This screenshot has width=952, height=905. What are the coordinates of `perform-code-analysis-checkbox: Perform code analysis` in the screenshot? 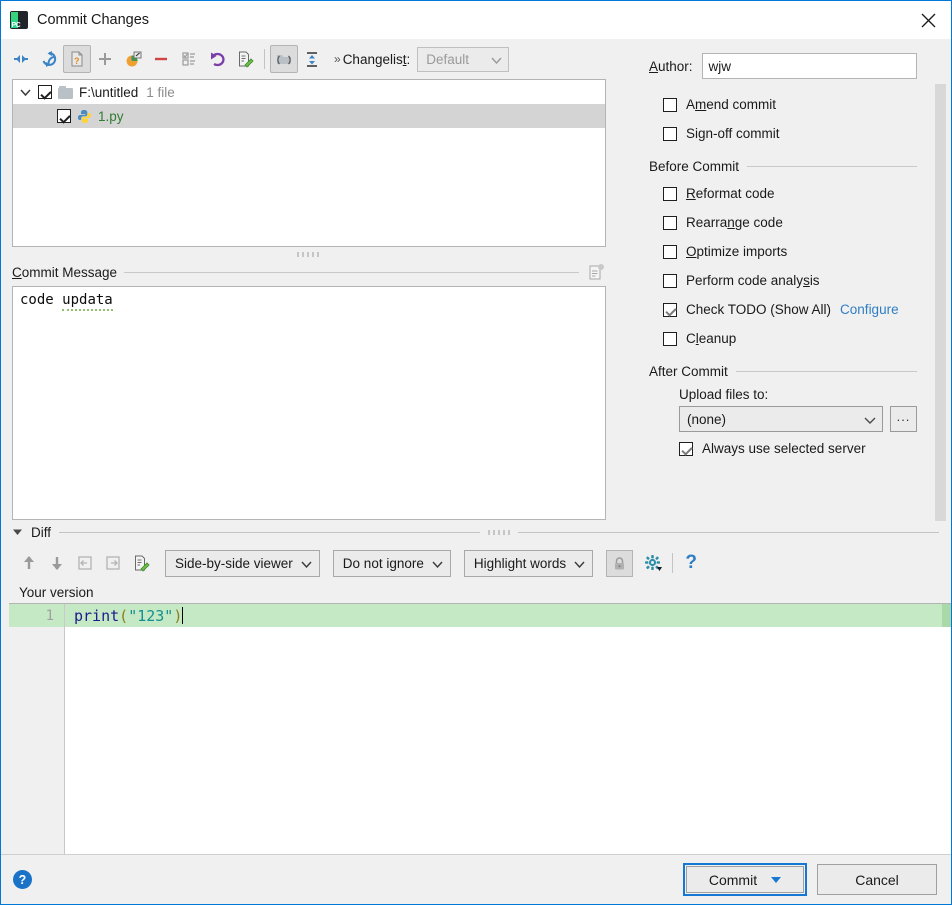 It's located at (783, 280).